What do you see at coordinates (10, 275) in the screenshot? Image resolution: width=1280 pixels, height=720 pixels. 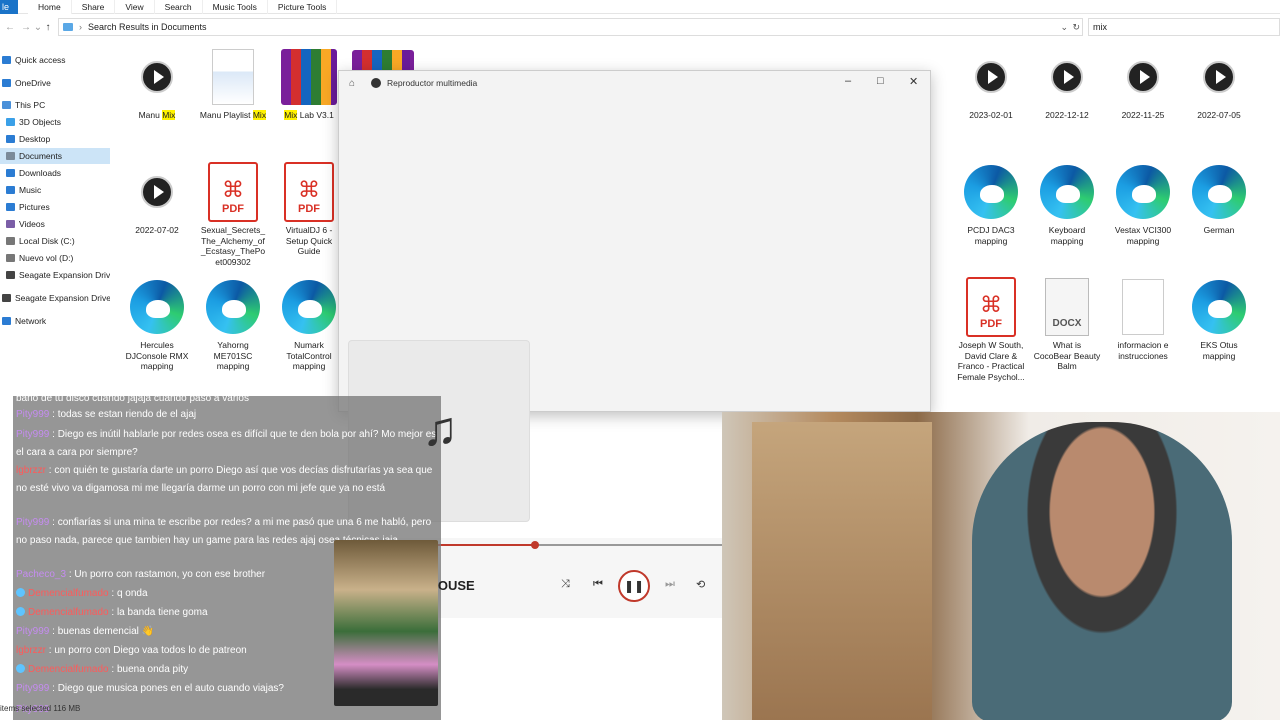 I see `drive-icon` at bounding box center [10, 275].